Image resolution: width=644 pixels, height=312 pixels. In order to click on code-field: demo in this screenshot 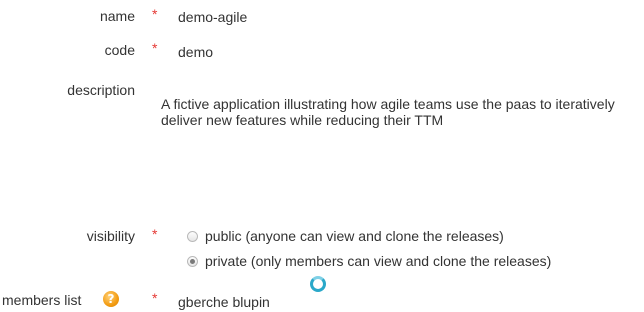, I will do `click(195, 52)`.